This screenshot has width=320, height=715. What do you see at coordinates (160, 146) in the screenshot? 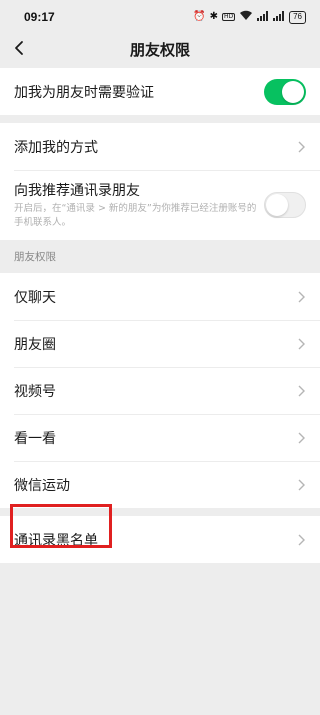
I see `add-method-row: 添加我的方式` at bounding box center [160, 146].